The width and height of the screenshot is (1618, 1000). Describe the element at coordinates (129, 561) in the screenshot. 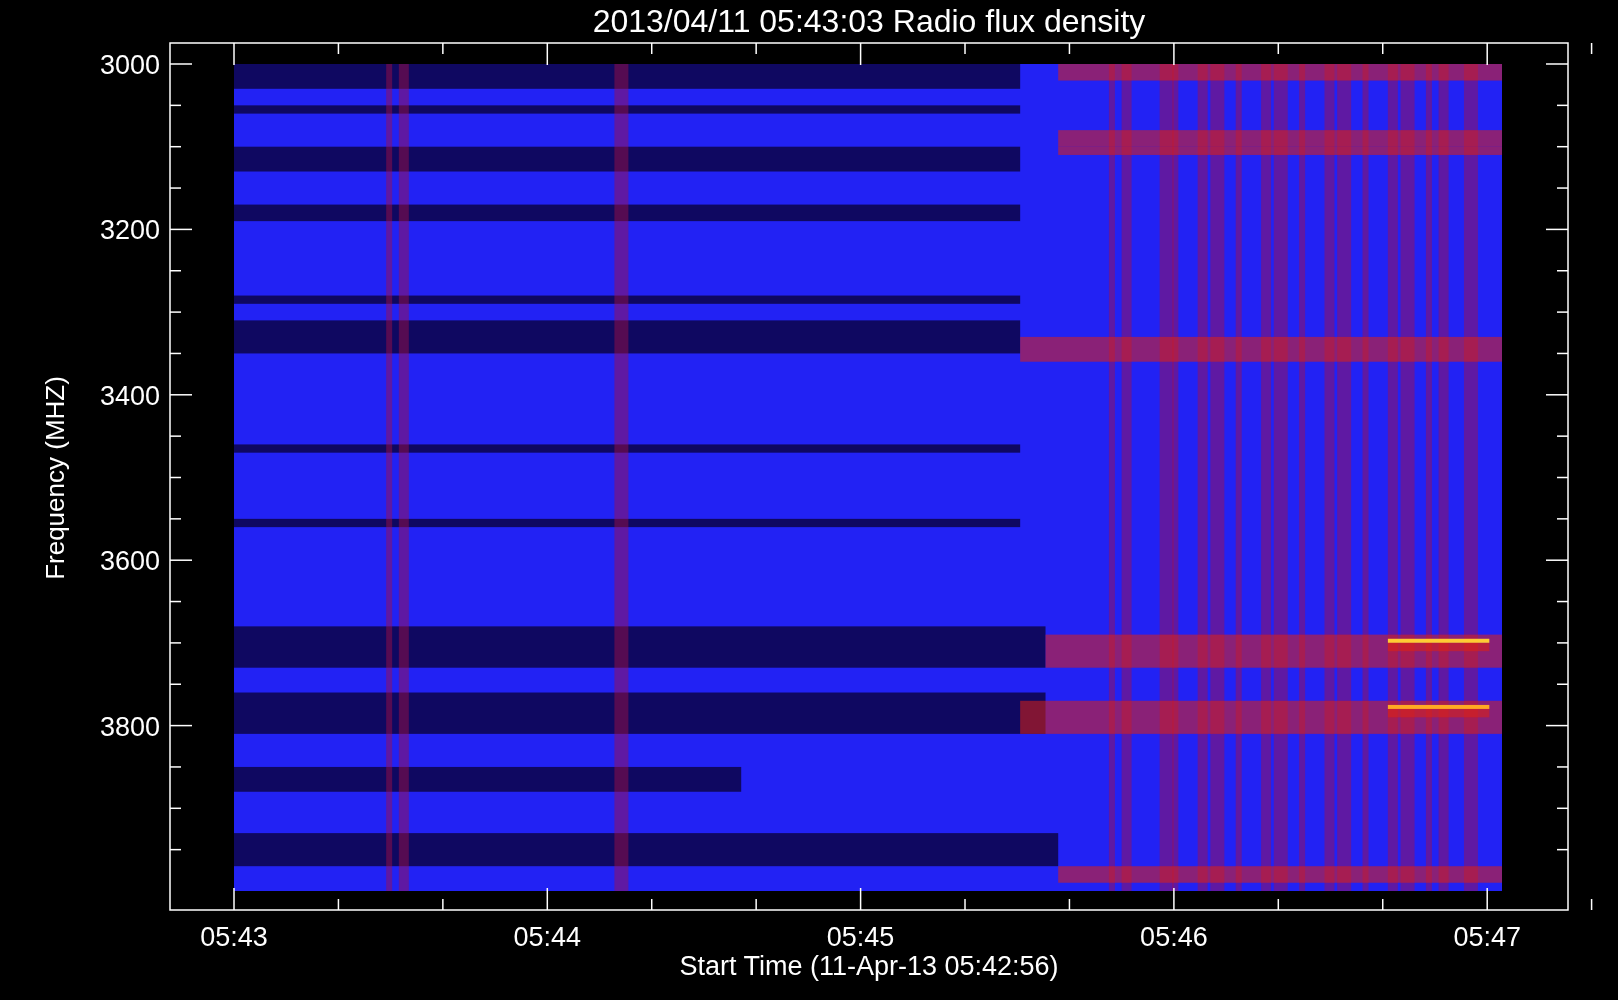

I see `y-tick-label: 3600` at that location.